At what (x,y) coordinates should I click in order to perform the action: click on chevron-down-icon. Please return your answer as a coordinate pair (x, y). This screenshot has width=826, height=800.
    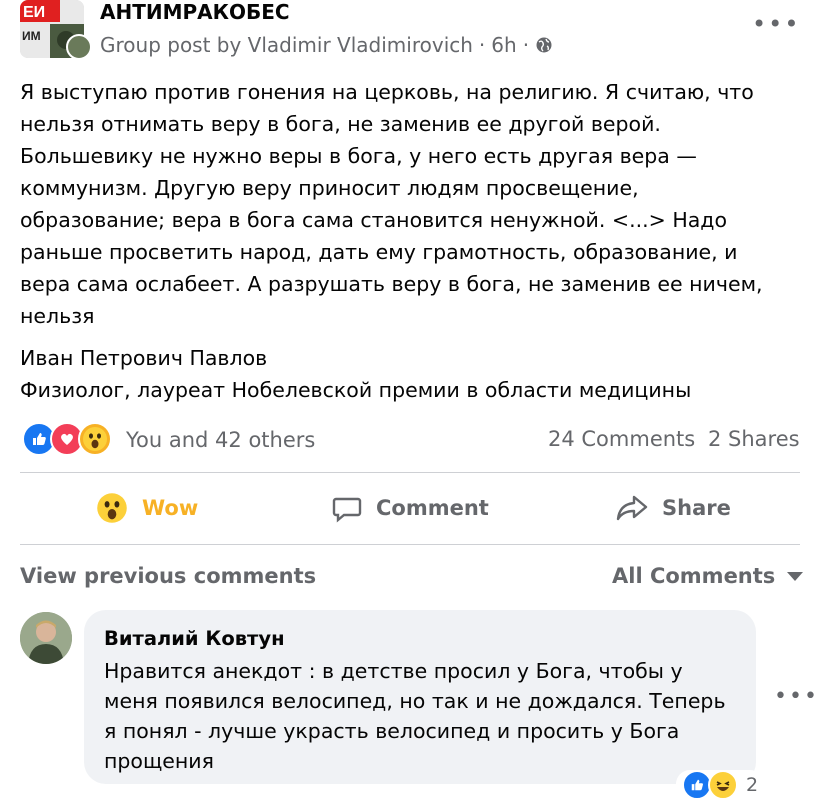
    Looking at the image, I should click on (795, 576).